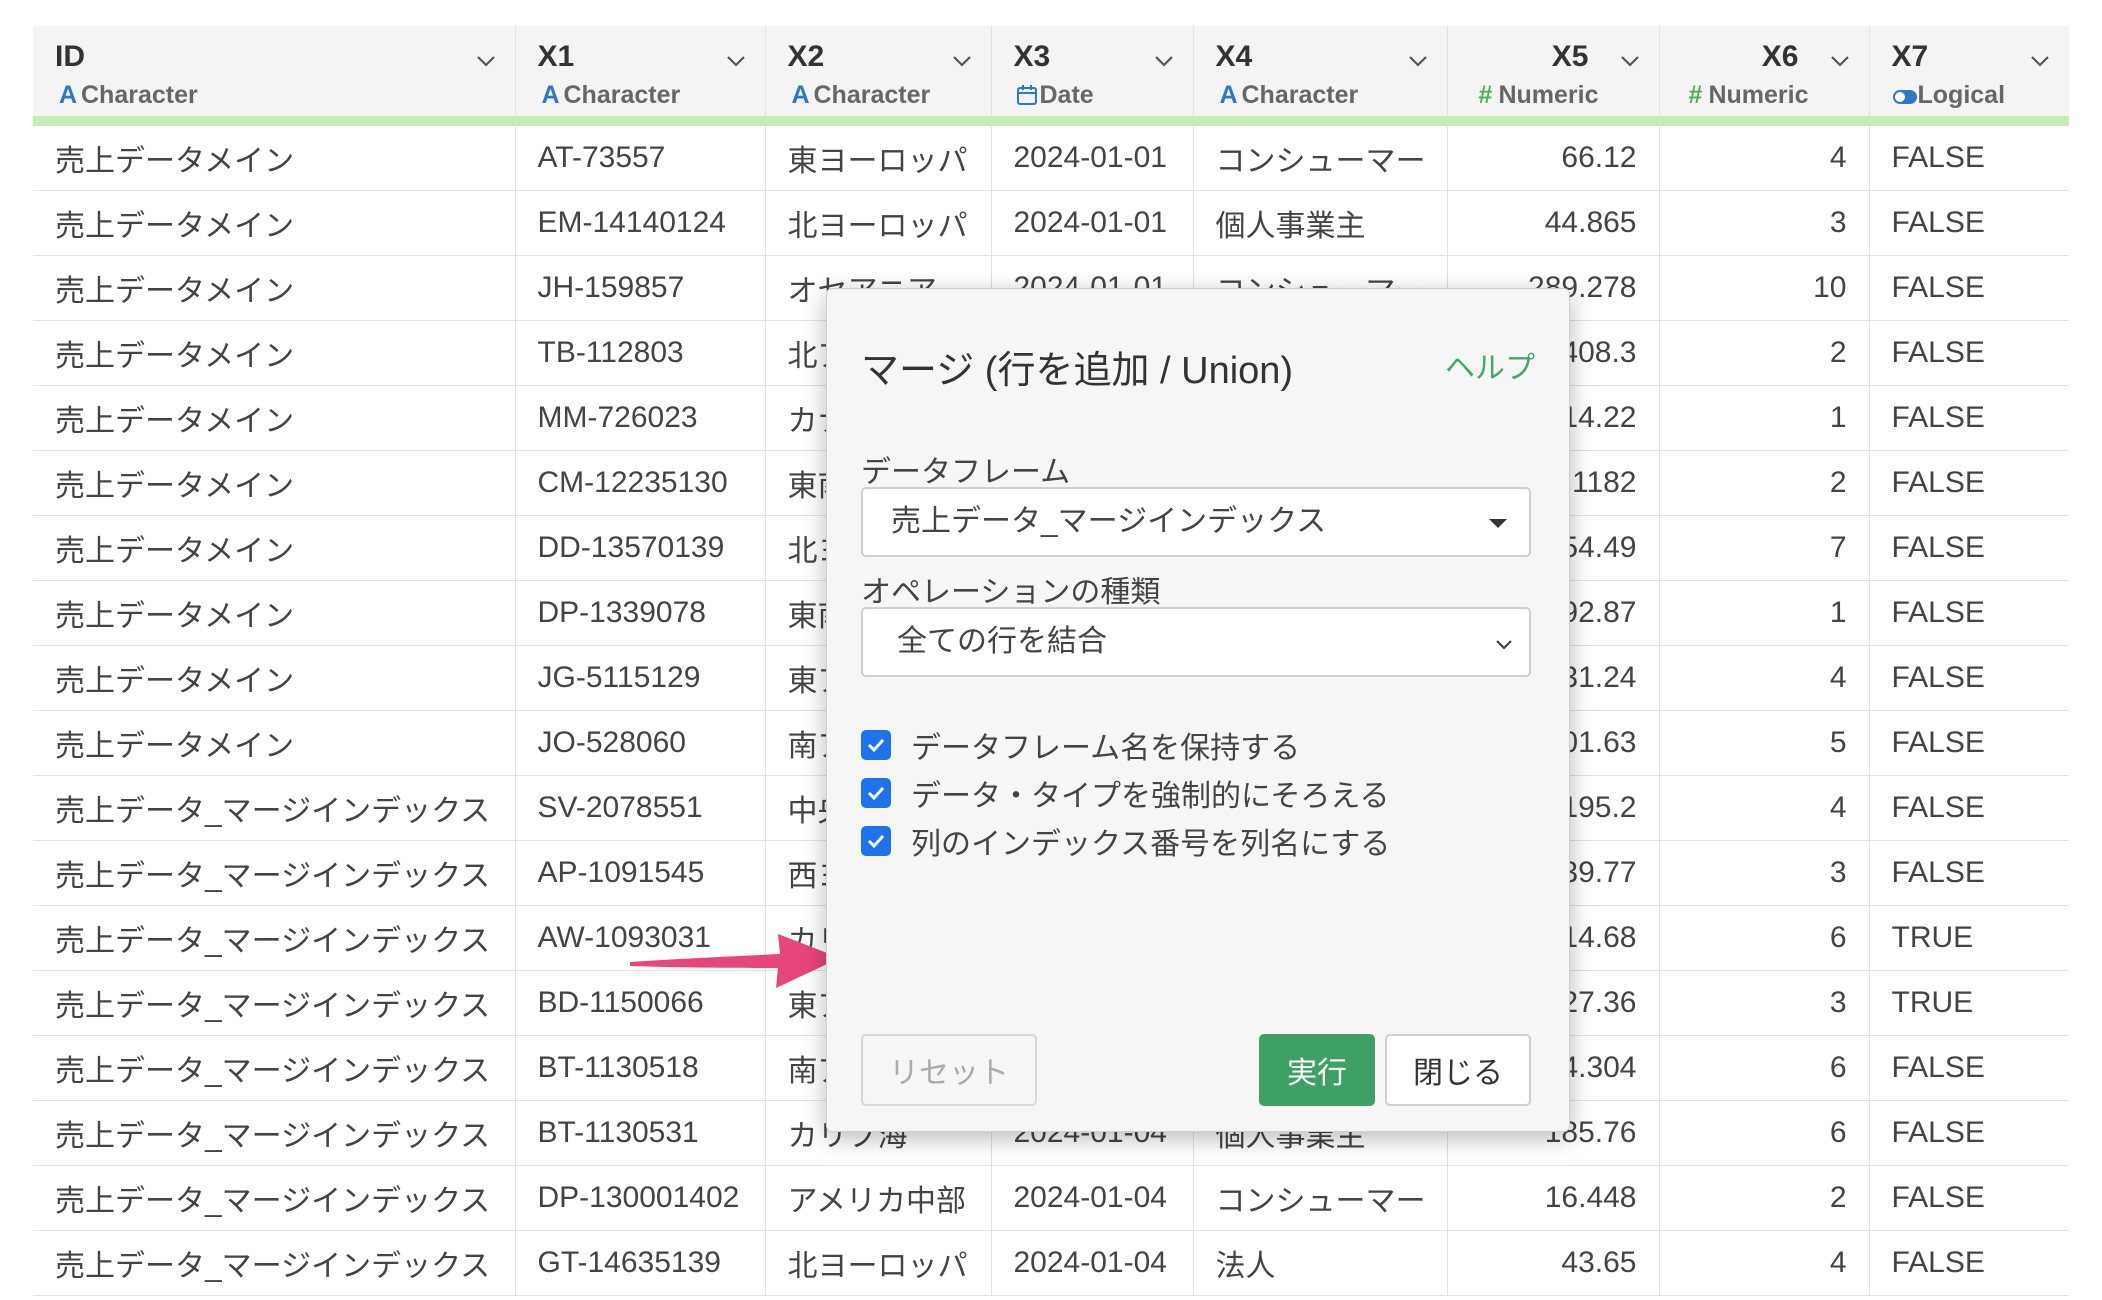  What do you see at coordinates (640, 483) in the screenshot?
I see `table-cell-x1: CM-12235130` at bounding box center [640, 483].